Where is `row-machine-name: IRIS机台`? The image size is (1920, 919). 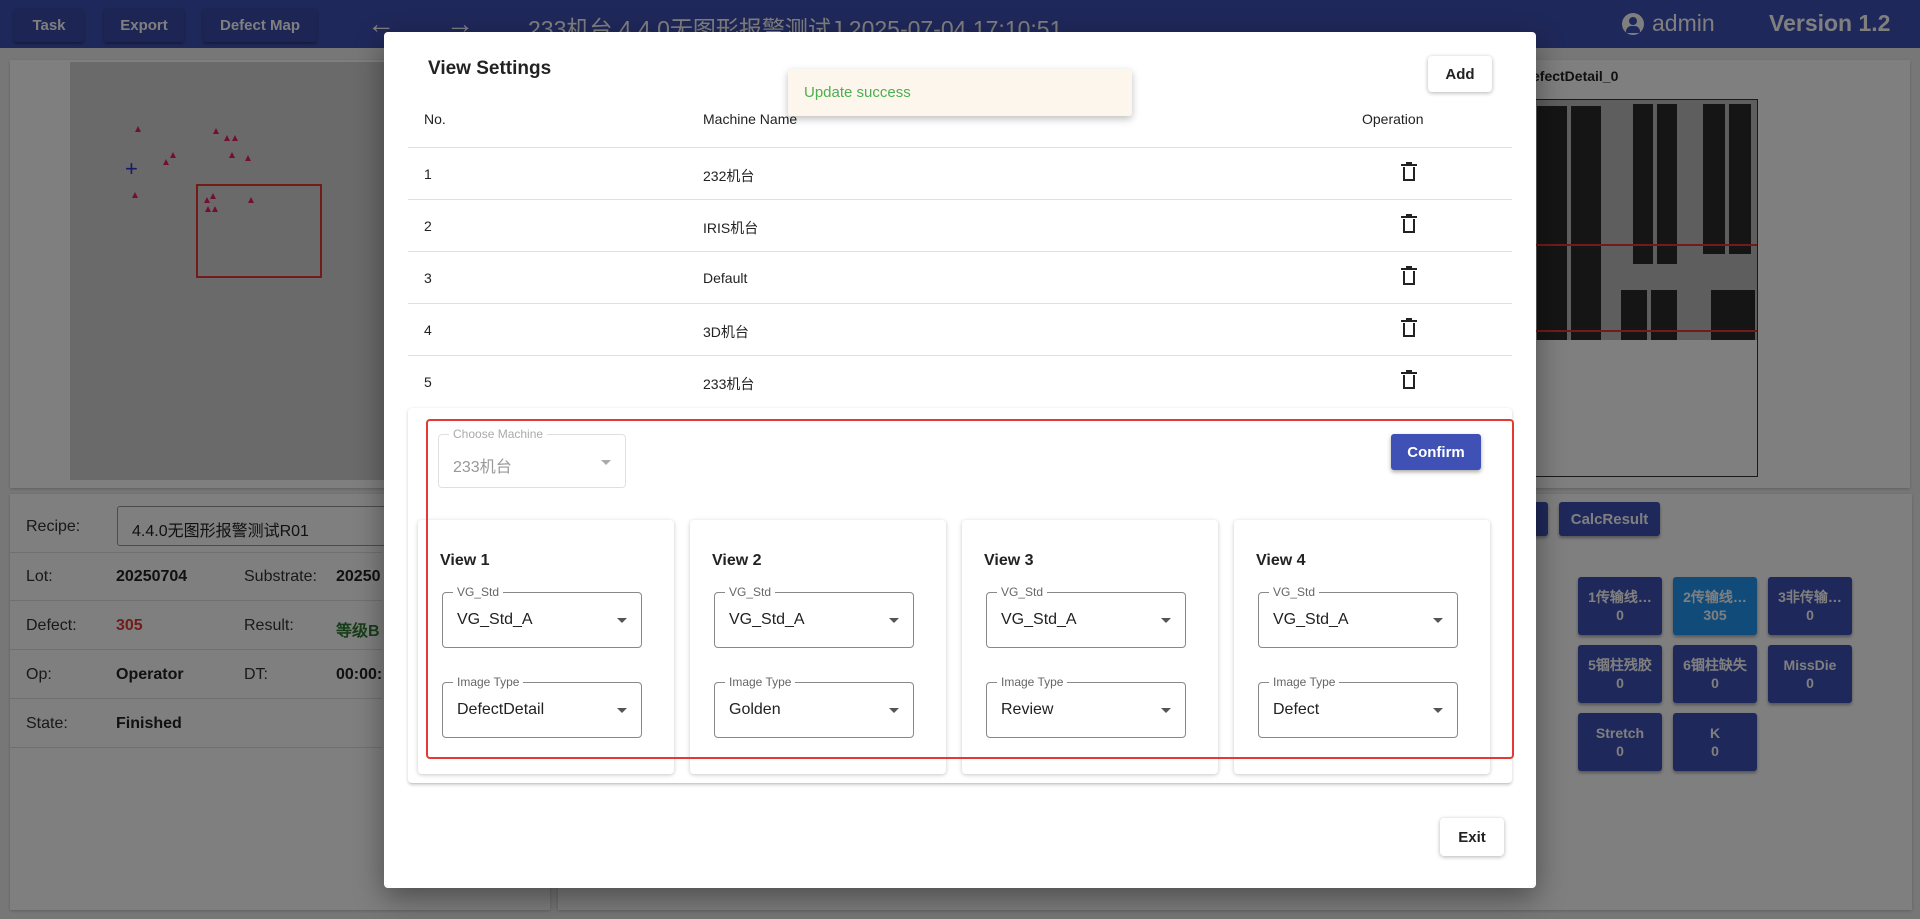 row-machine-name: IRIS机台 is located at coordinates (731, 228).